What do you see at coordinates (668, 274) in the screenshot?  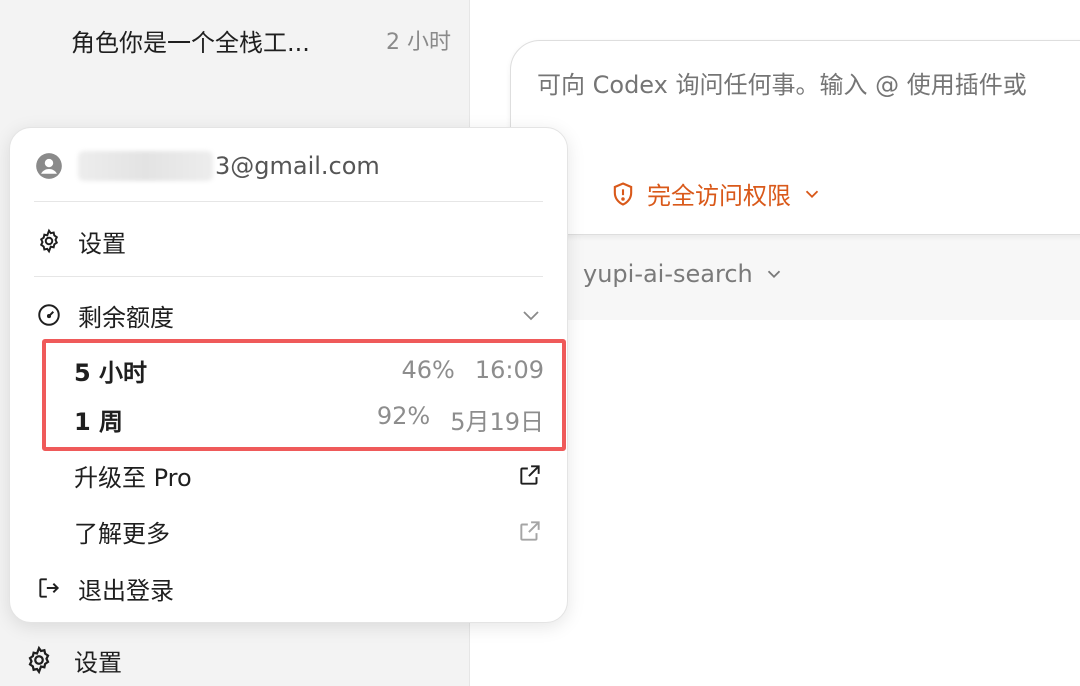 I see `branch-label: yupi-ai-search` at bounding box center [668, 274].